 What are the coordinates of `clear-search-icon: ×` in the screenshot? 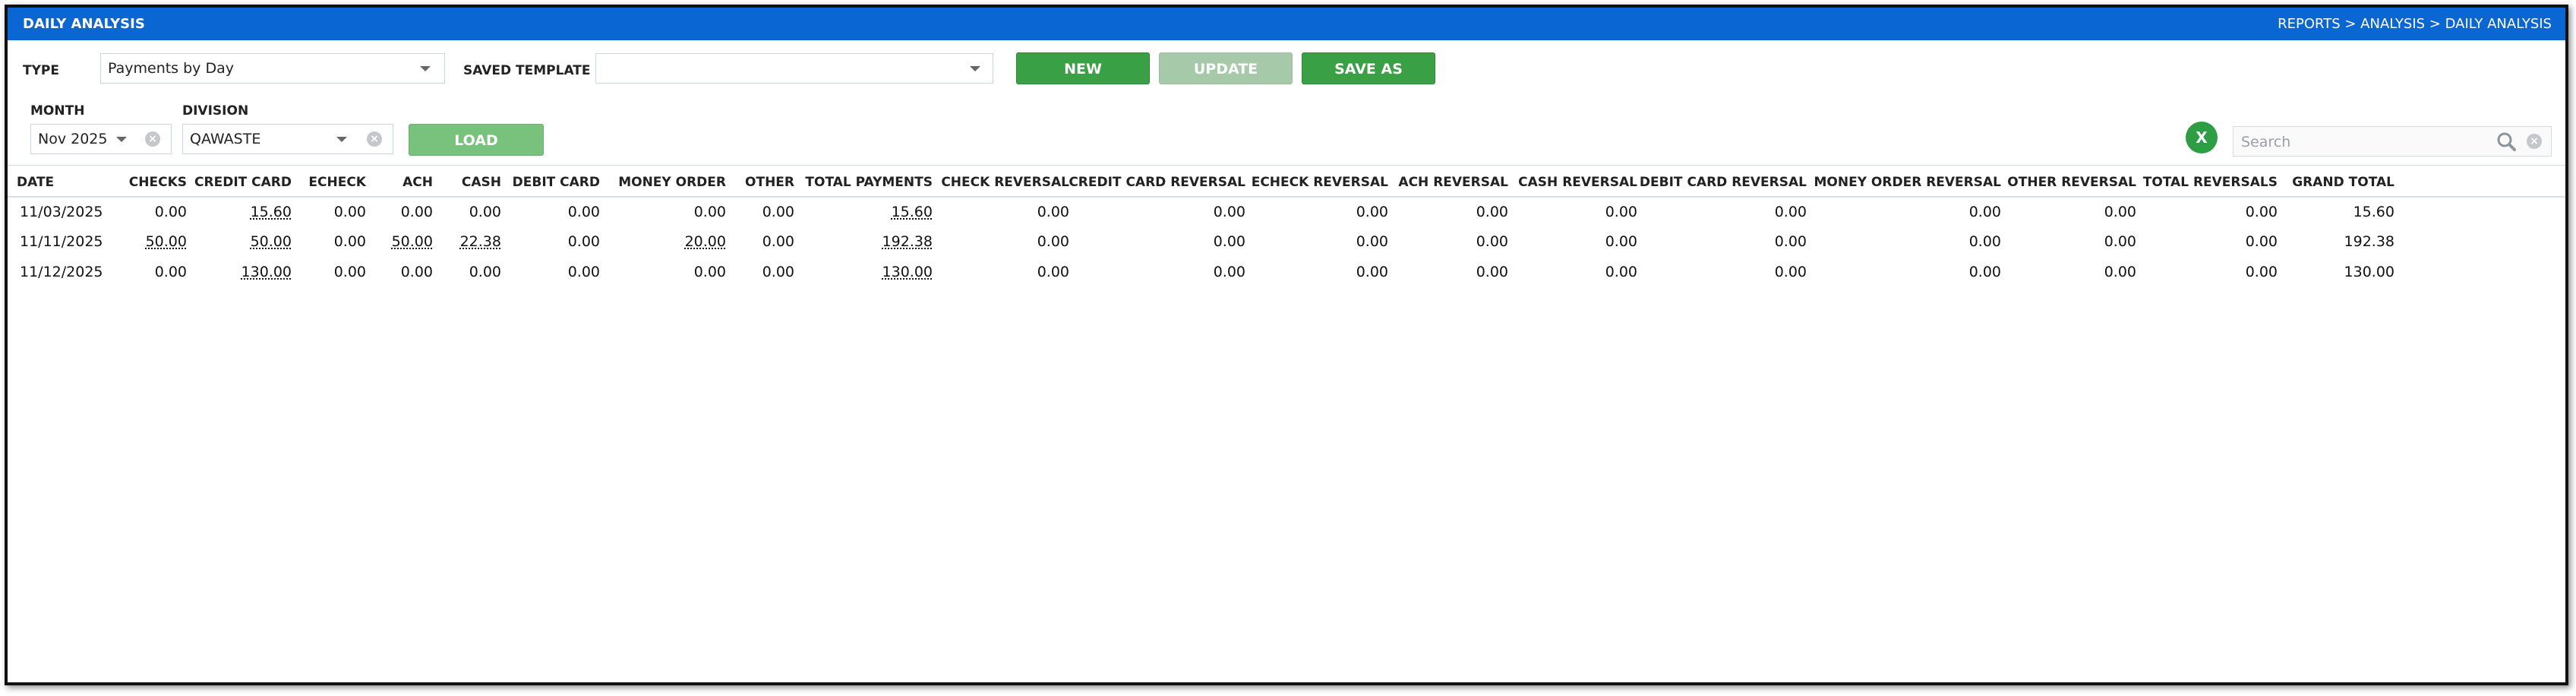 It's located at (2534, 141).